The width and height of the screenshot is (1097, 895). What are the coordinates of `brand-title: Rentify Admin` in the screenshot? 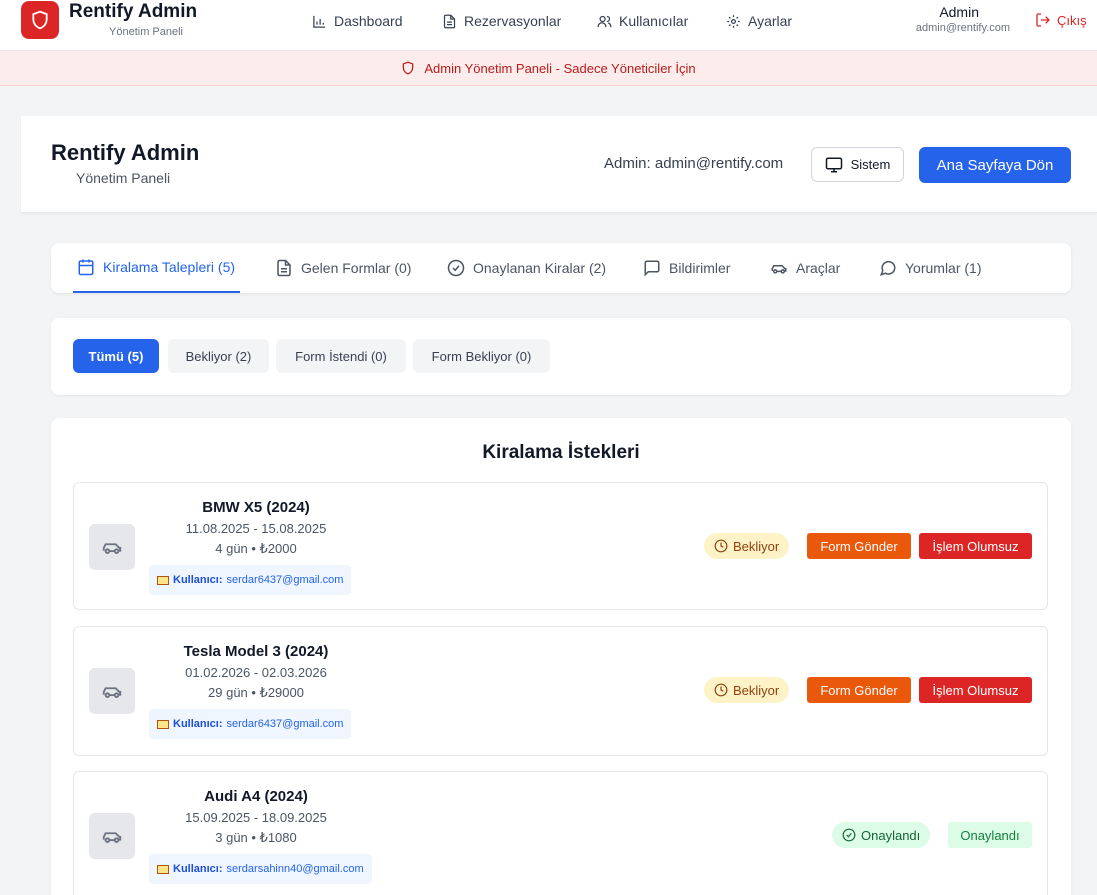 It's located at (133, 11).